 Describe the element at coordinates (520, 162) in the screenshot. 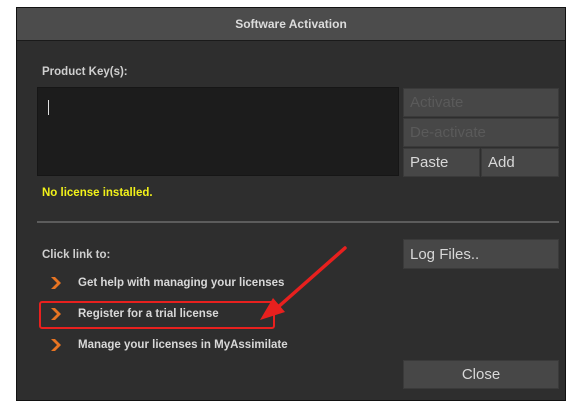

I see `add-button: Add` at that location.